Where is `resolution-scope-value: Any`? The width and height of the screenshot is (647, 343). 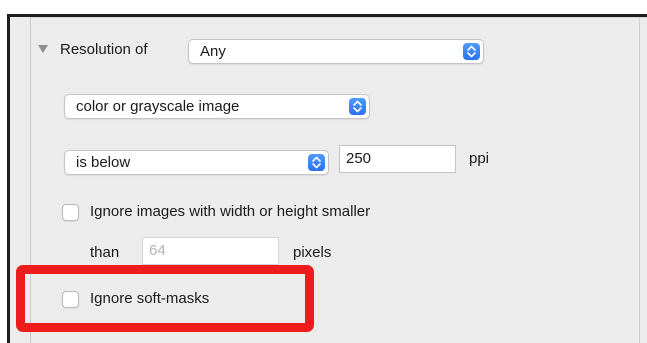
resolution-scope-value: Any is located at coordinates (213, 51).